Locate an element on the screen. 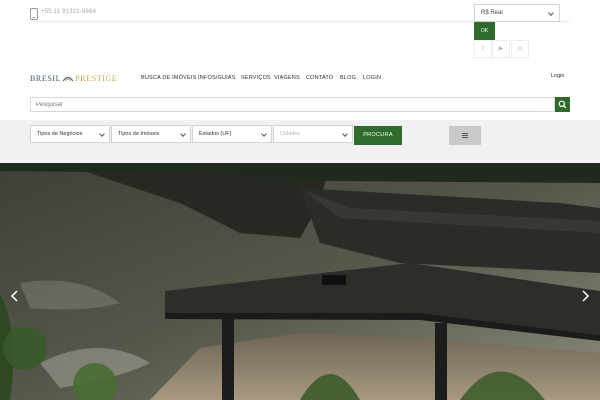 This screenshot has height=400, width=600. login-link: Login is located at coordinates (557, 76).